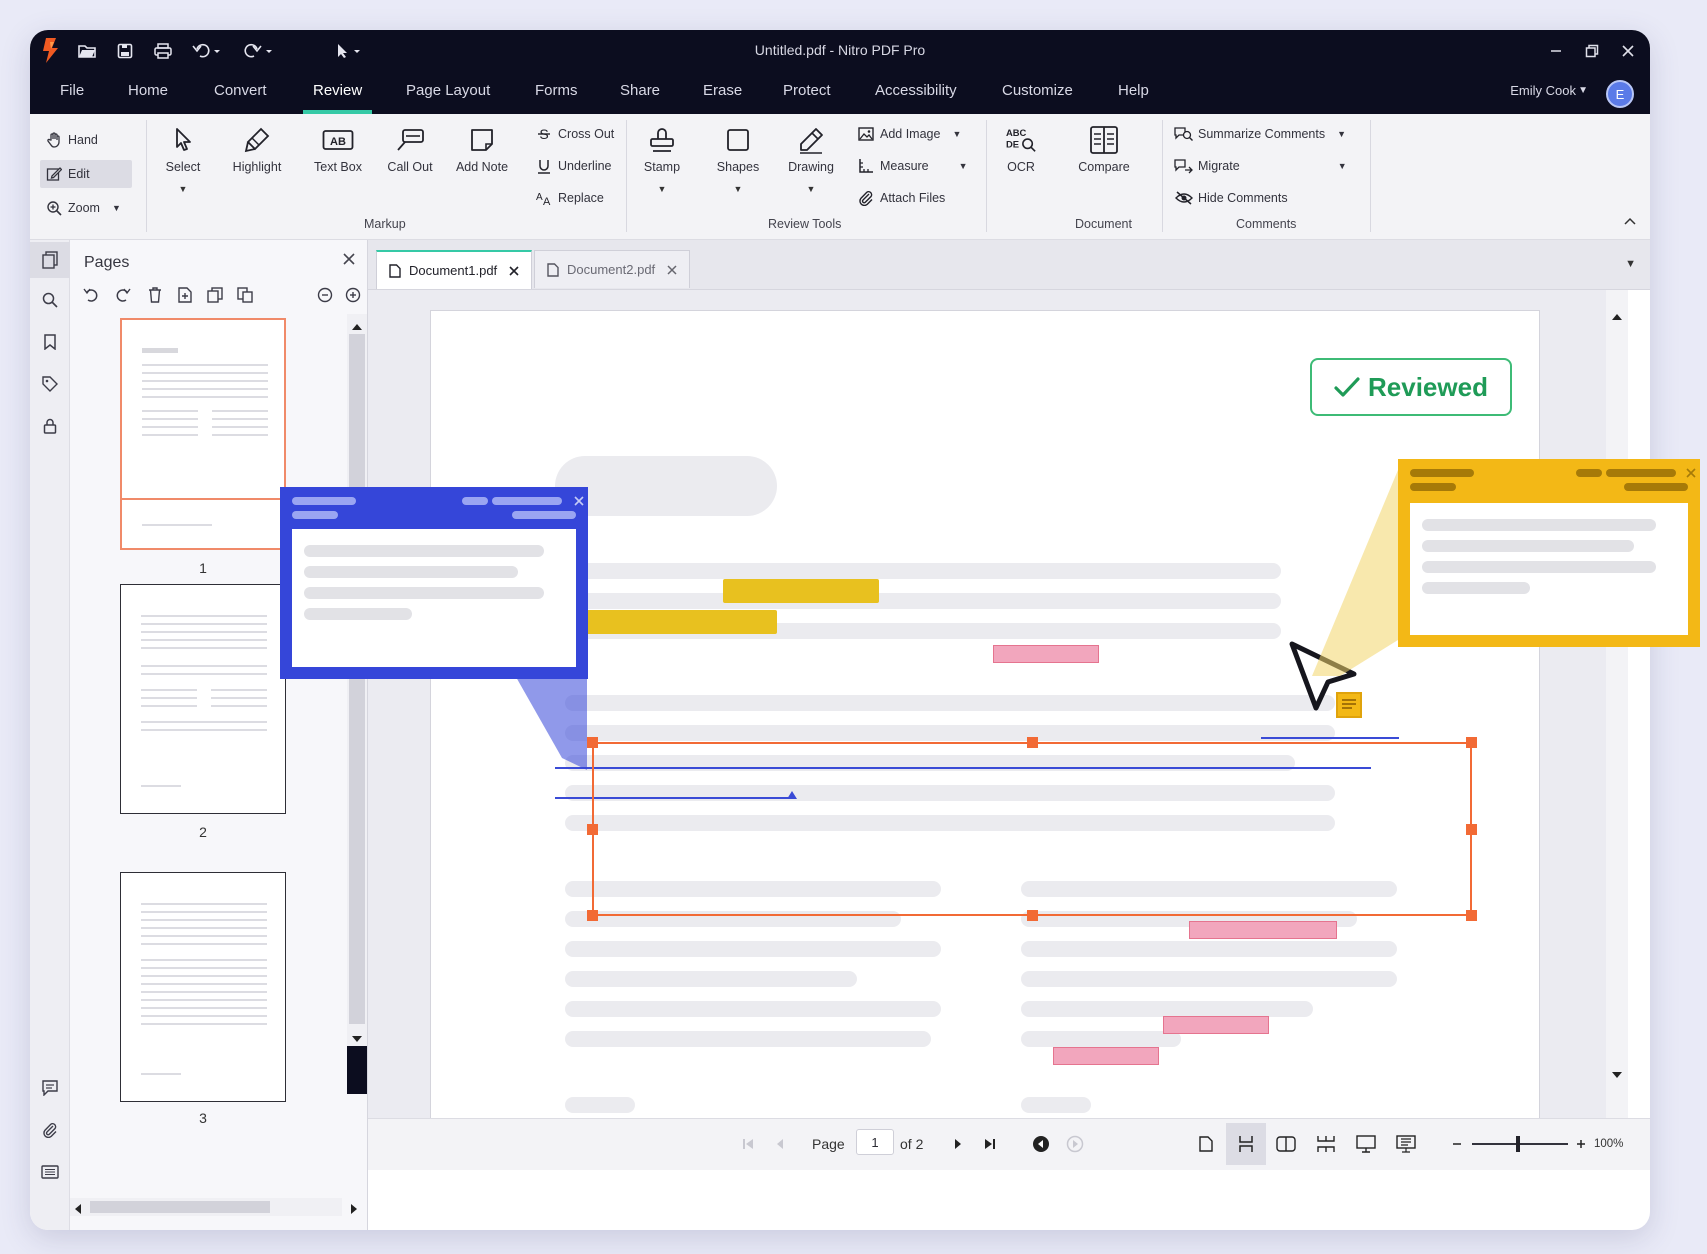 The image size is (1707, 1254). I want to click on comment-popup-yellow, so click(1549, 553).